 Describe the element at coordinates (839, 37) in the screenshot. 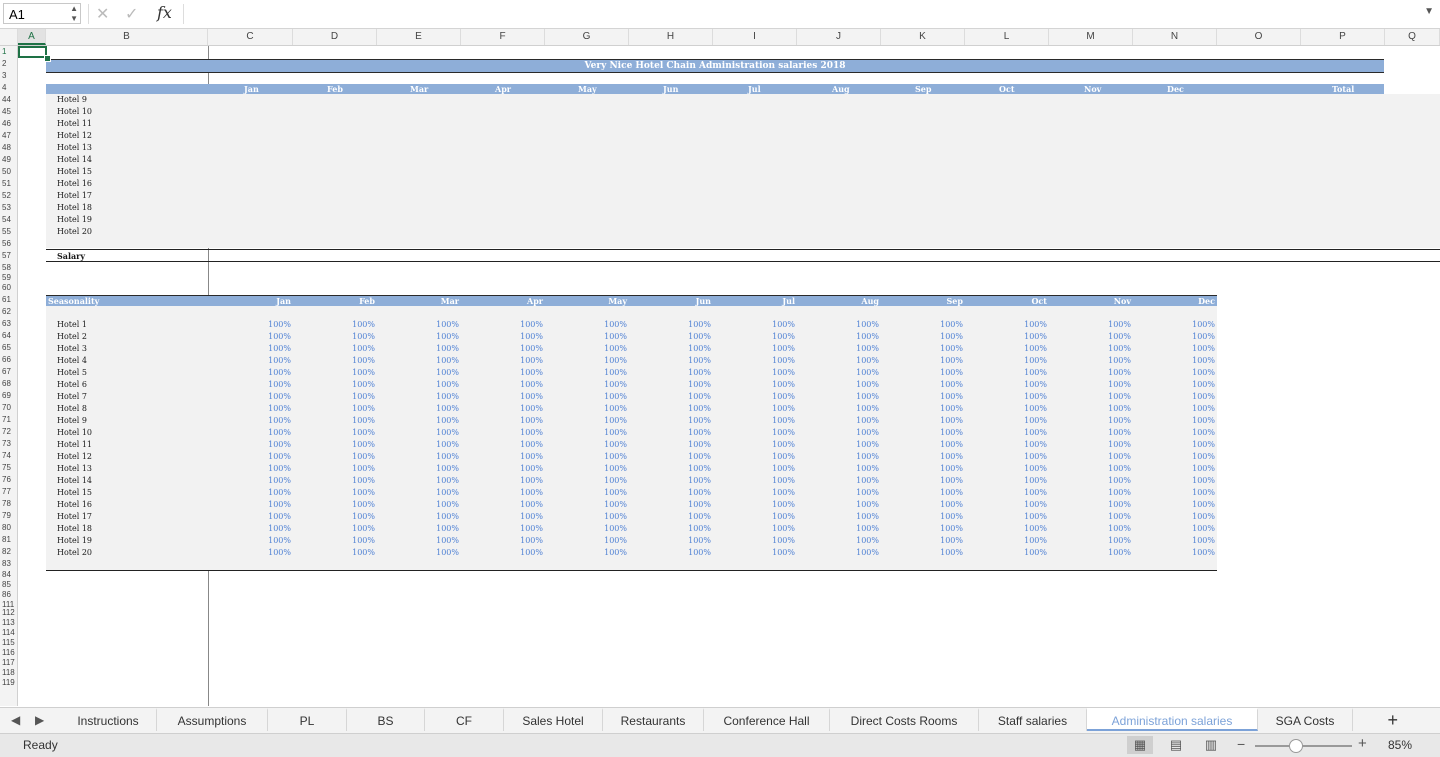

I see `column-header-j: J` at that location.